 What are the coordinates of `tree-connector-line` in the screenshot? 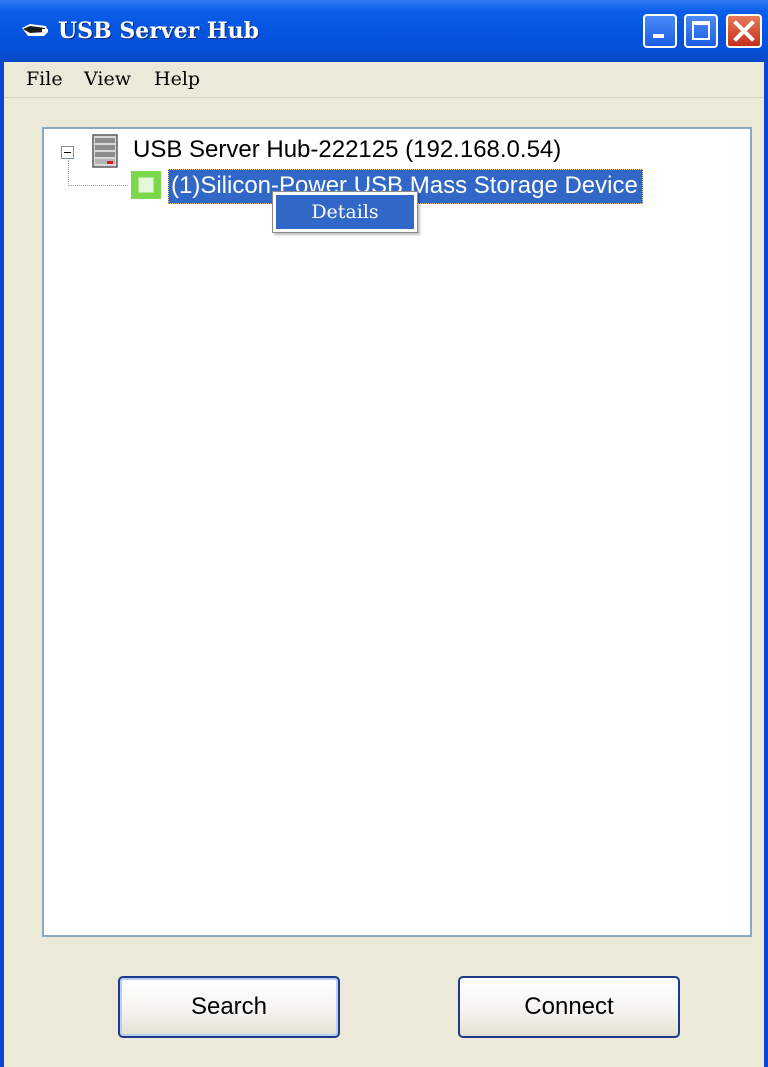 It's located at (68, 173).